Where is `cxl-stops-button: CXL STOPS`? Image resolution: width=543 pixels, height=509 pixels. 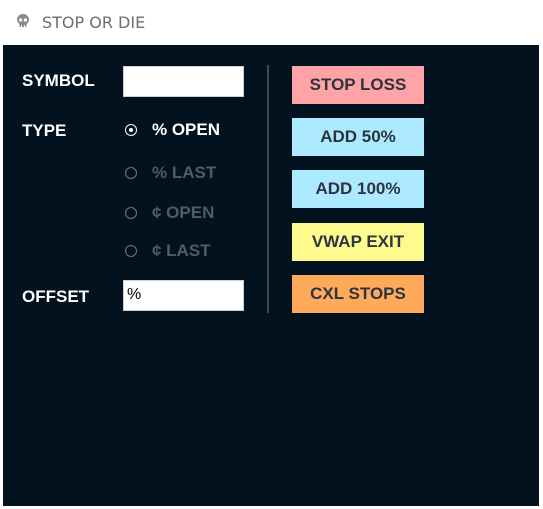 cxl-stops-button: CXL STOPS is located at coordinates (358, 294).